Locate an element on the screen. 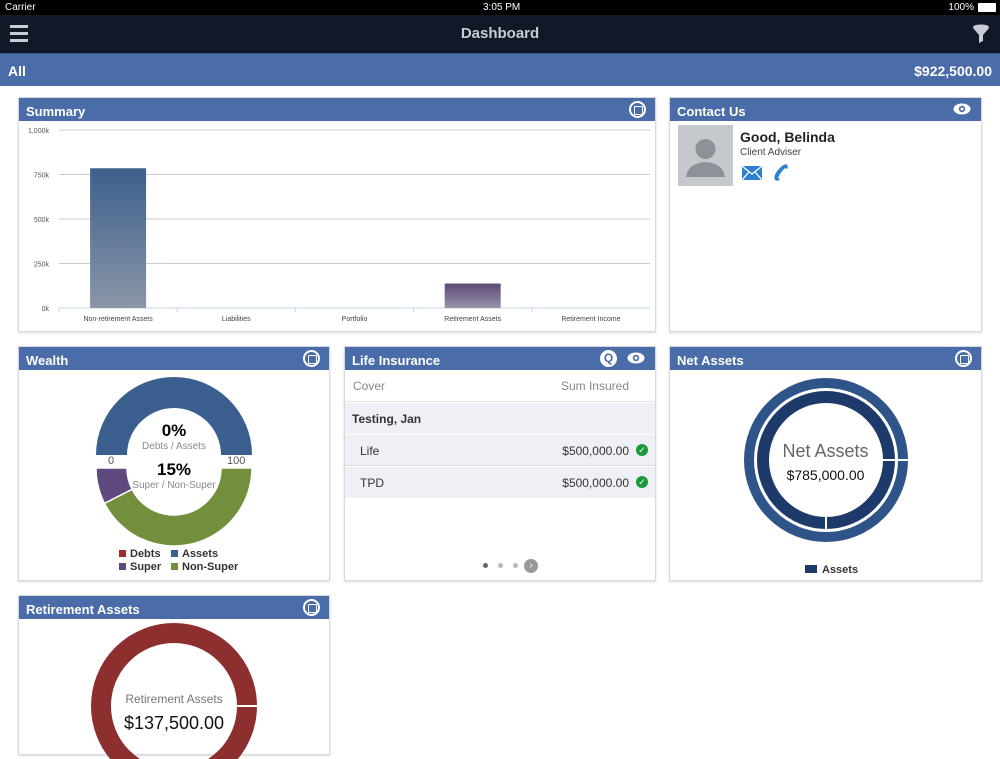  avatar is located at coordinates (705, 155).